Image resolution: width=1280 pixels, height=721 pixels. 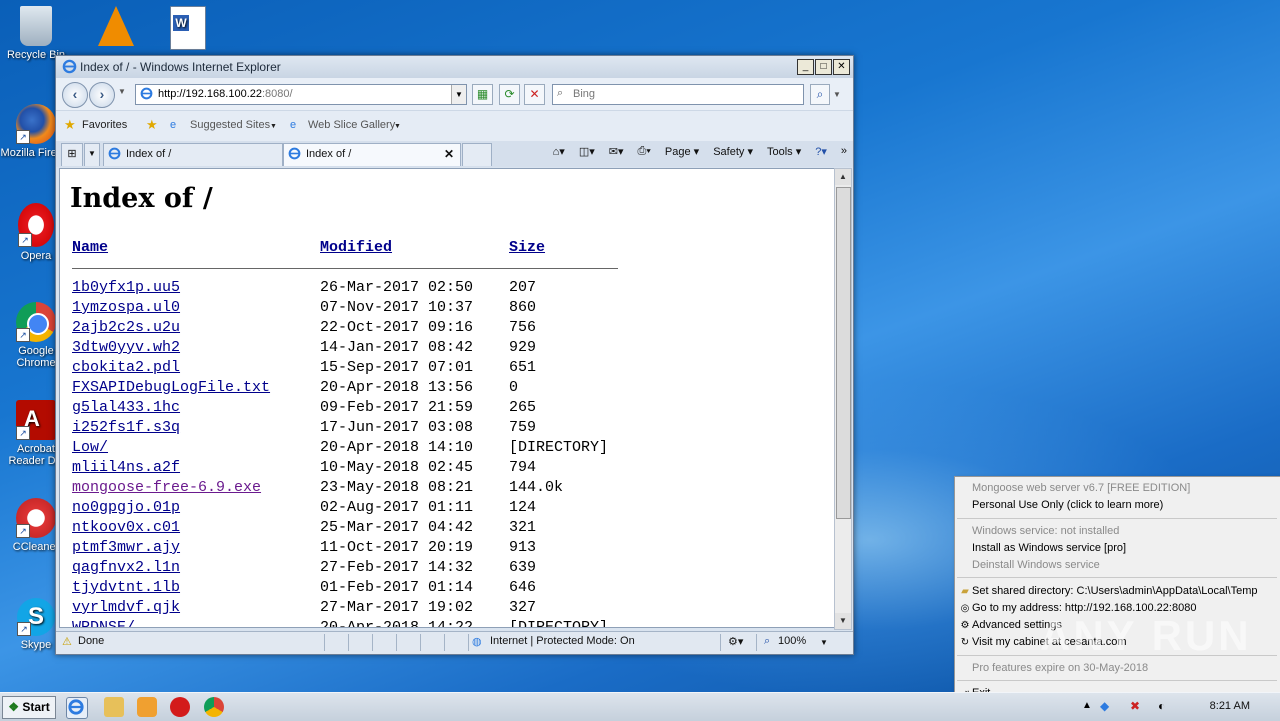 I want to click on start-button: ❖ Start, so click(x=29, y=707).